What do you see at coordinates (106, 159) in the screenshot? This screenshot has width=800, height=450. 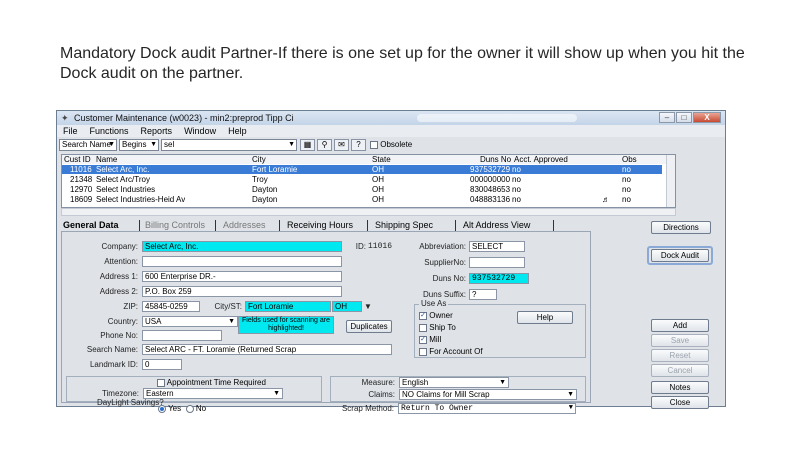 I see `column-header-name: Name` at bounding box center [106, 159].